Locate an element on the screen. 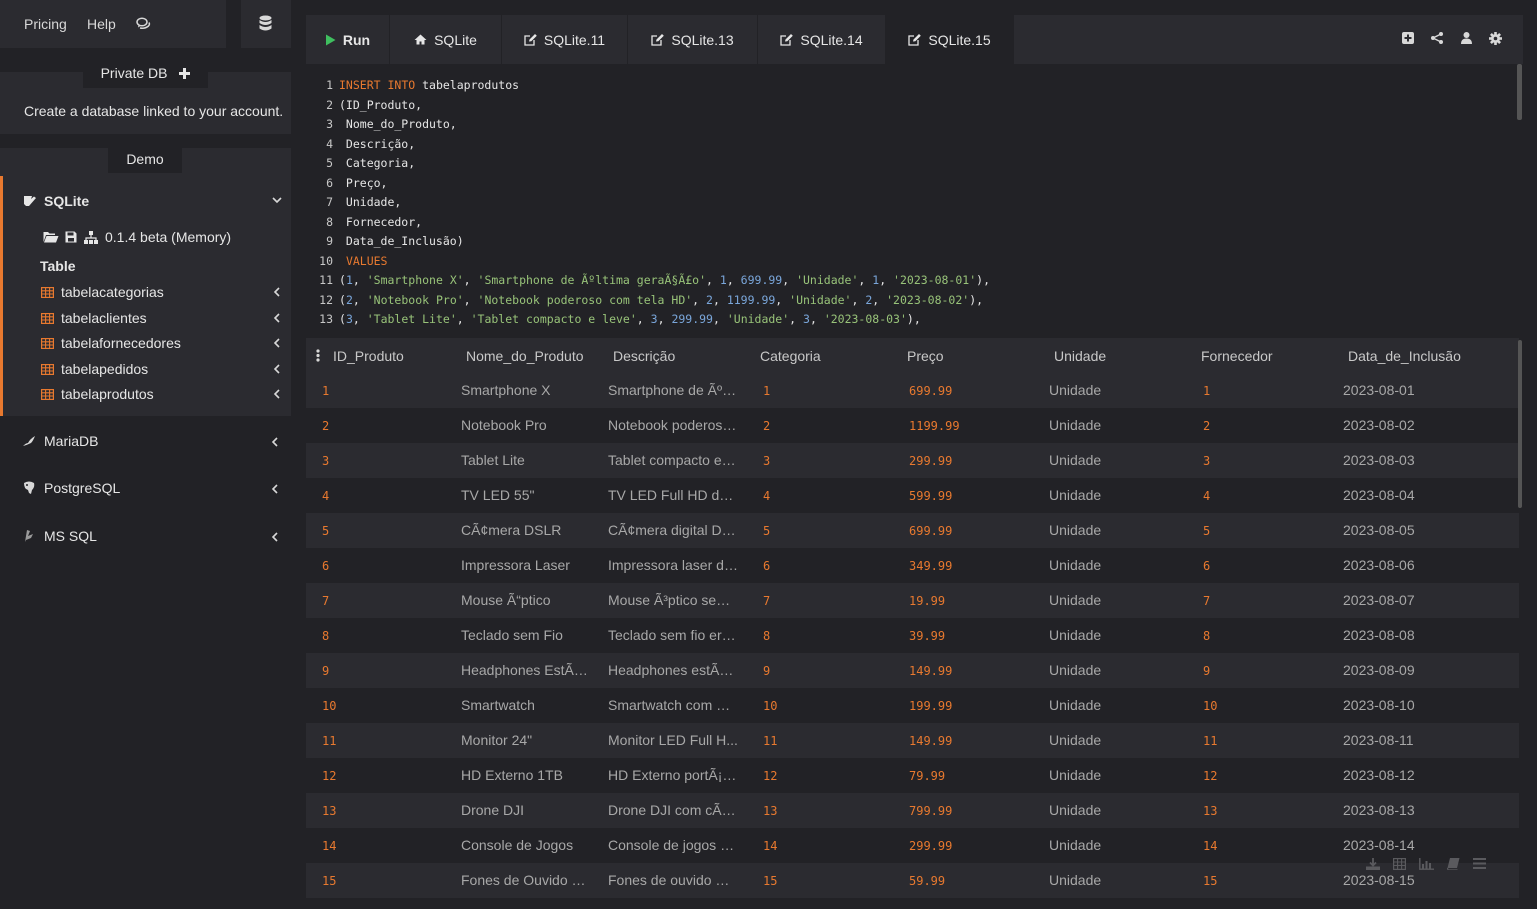  folder-open-icon is located at coordinates (51, 237).